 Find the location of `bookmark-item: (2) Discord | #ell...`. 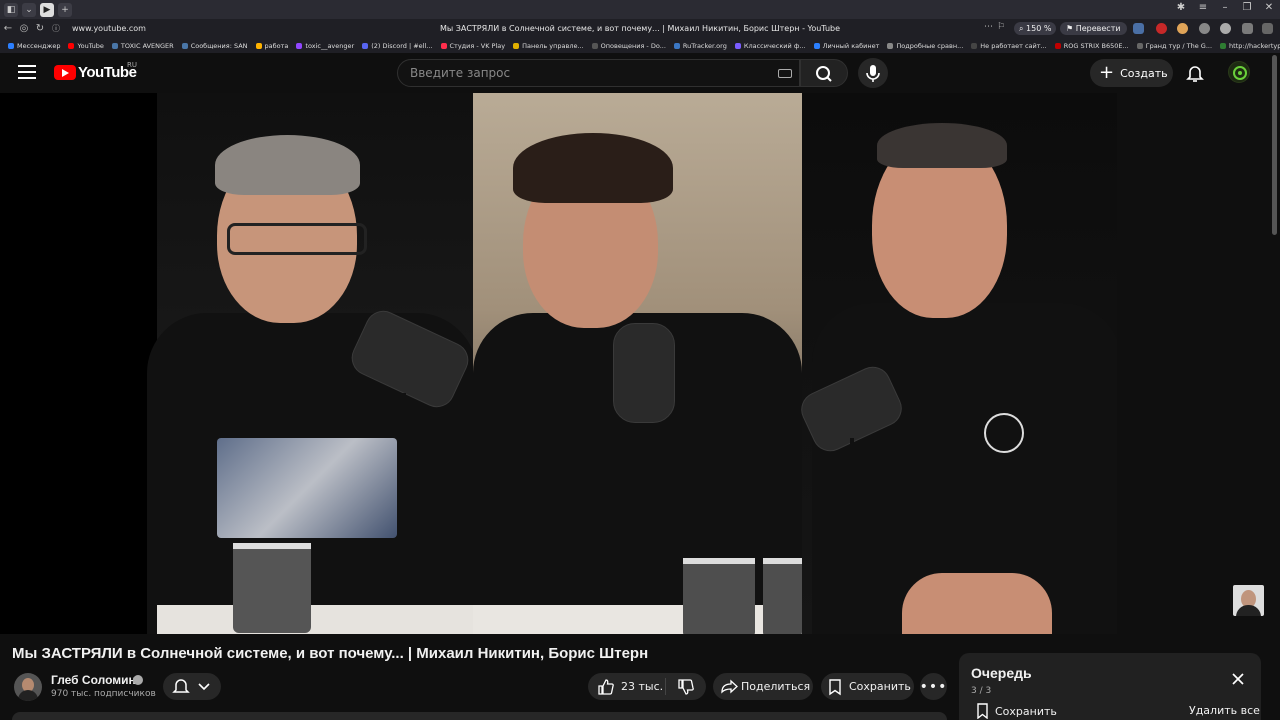

bookmark-item: (2) Discord | #ell... is located at coordinates (397, 46).